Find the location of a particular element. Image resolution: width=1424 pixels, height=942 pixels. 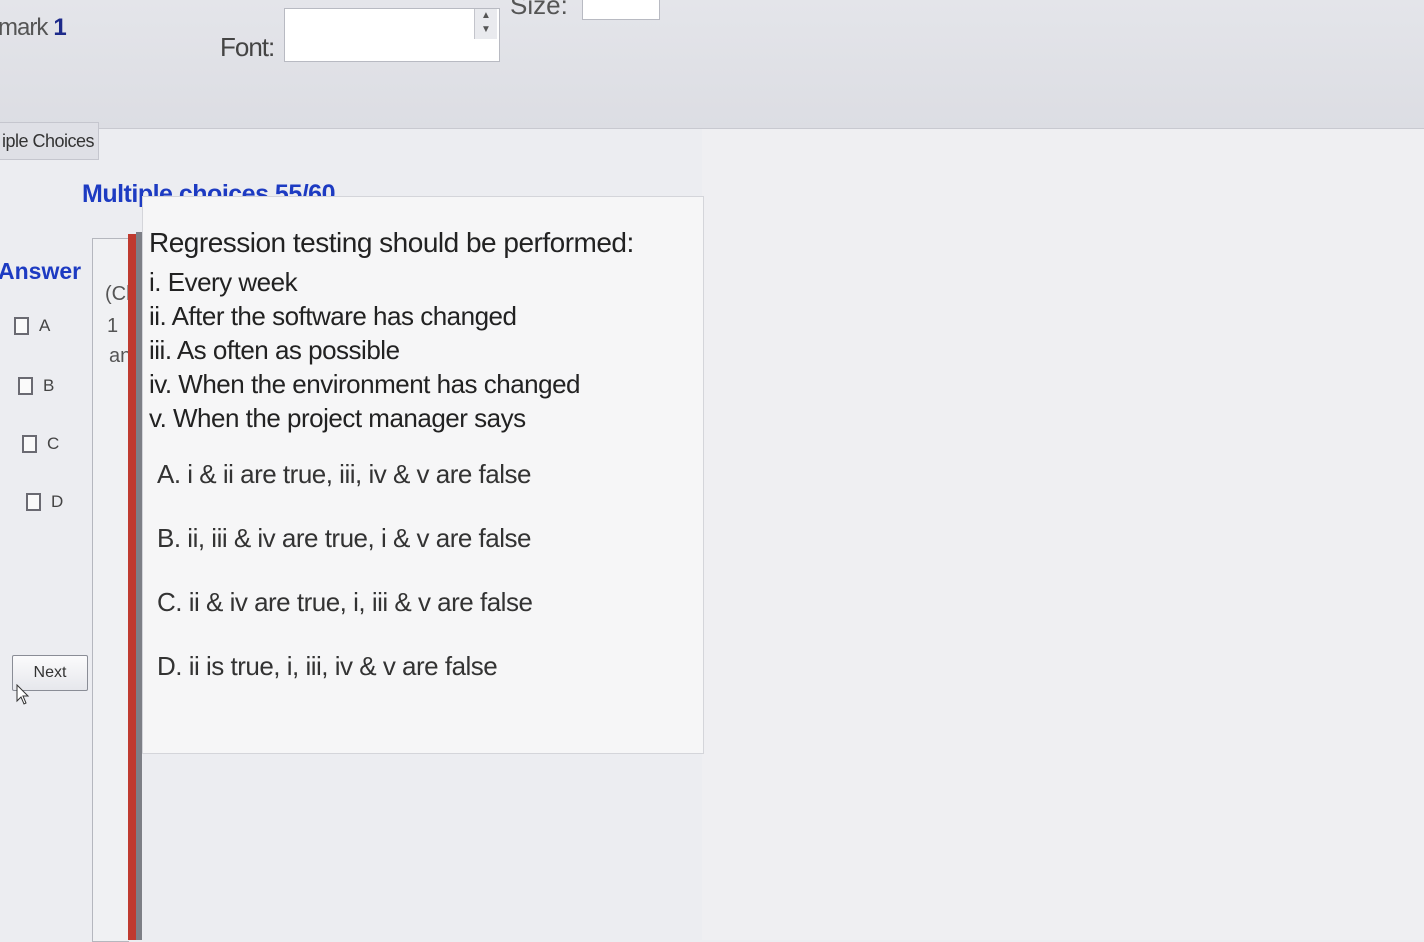

answer-choice-a: A is located at coordinates (32, 326).